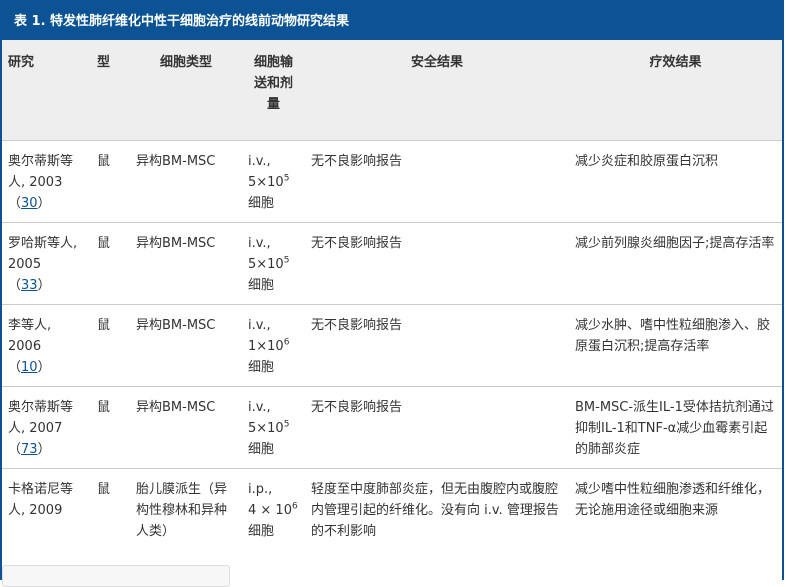  Describe the element at coordinates (186, 90) in the screenshot. I see `header-cell-type: 细胞类型` at that location.